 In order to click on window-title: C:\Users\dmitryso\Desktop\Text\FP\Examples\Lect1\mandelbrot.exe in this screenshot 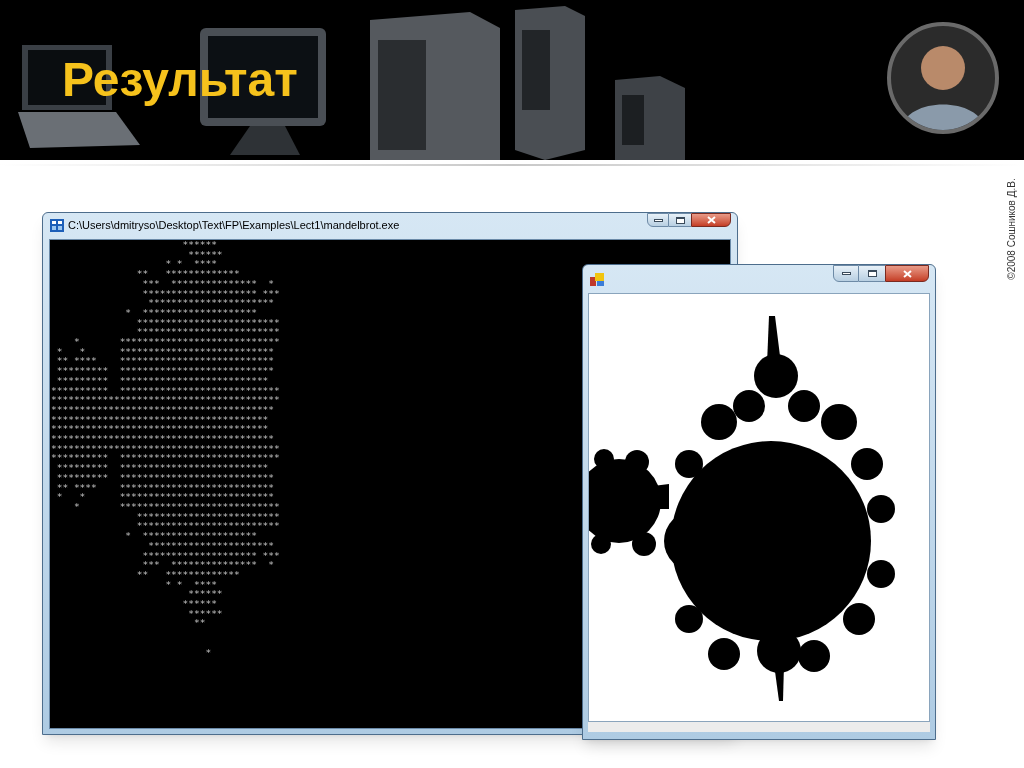, I will do `click(234, 225)`.